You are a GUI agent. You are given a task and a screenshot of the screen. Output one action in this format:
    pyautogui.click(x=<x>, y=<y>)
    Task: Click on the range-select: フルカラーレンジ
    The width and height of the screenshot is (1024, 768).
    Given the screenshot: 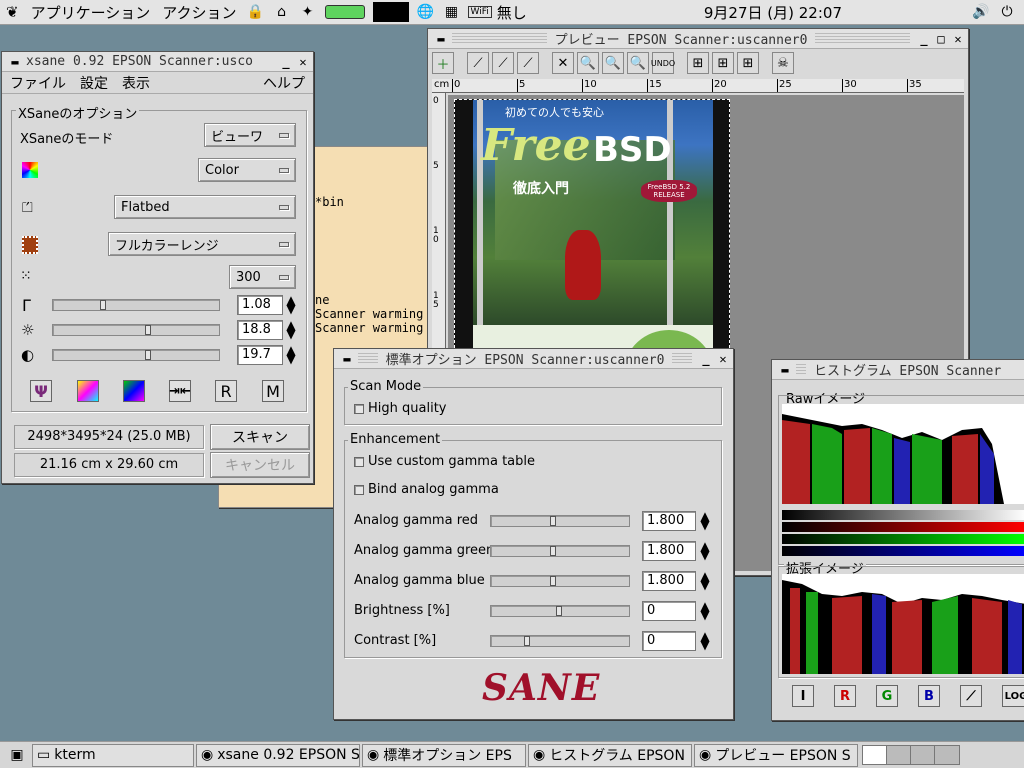 What is the action you would take?
    pyautogui.click(x=202, y=244)
    